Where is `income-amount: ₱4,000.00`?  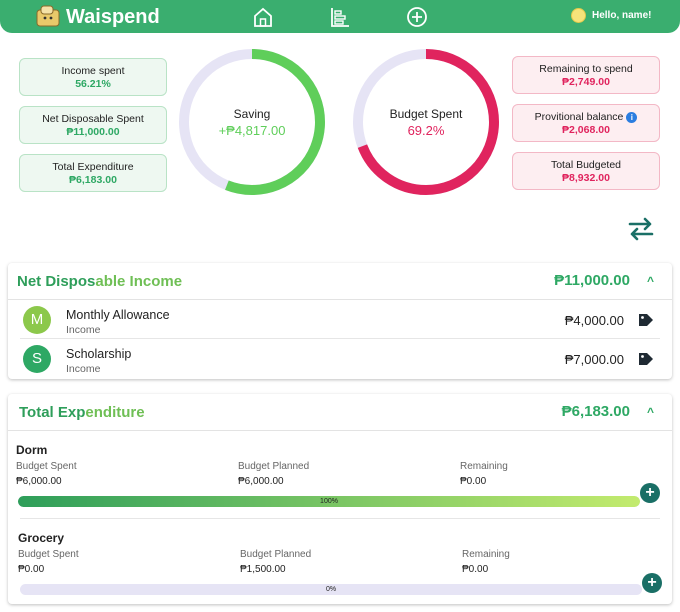 income-amount: ₱4,000.00 is located at coordinates (594, 320).